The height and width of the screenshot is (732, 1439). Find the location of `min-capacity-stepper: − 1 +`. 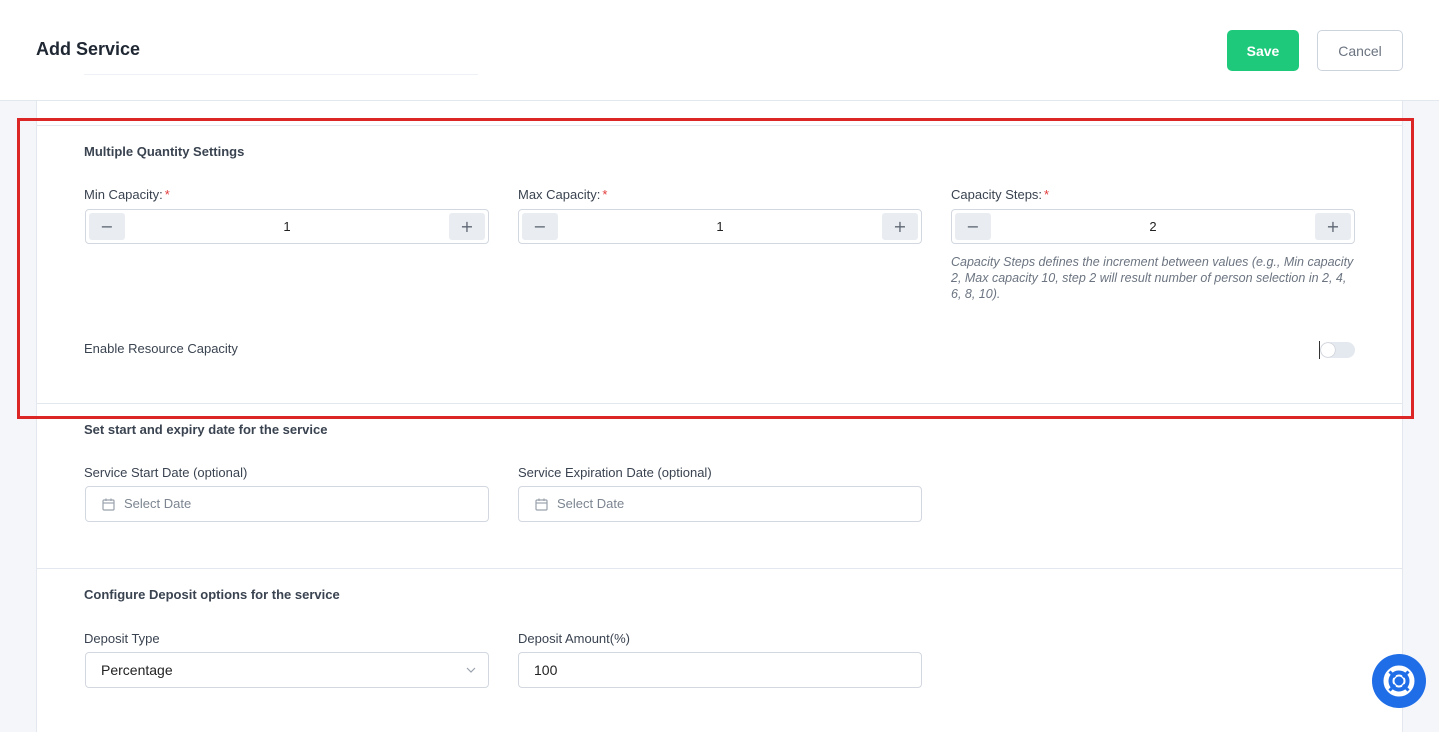

min-capacity-stepper: − 1 + is located at coordinates (287, 226).